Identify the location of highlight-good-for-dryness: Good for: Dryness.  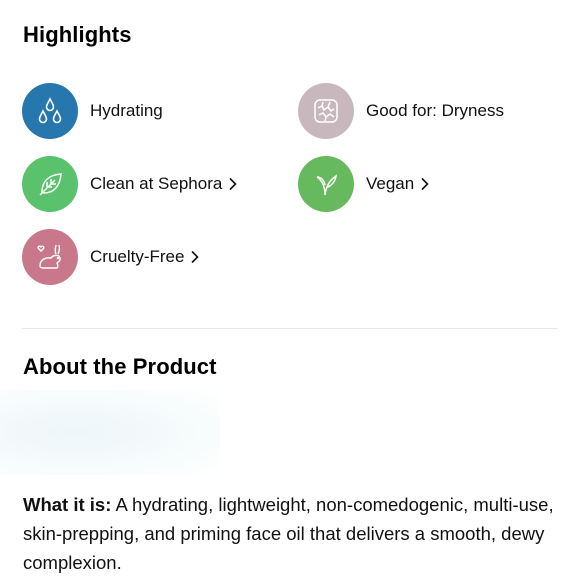
(401, 111).